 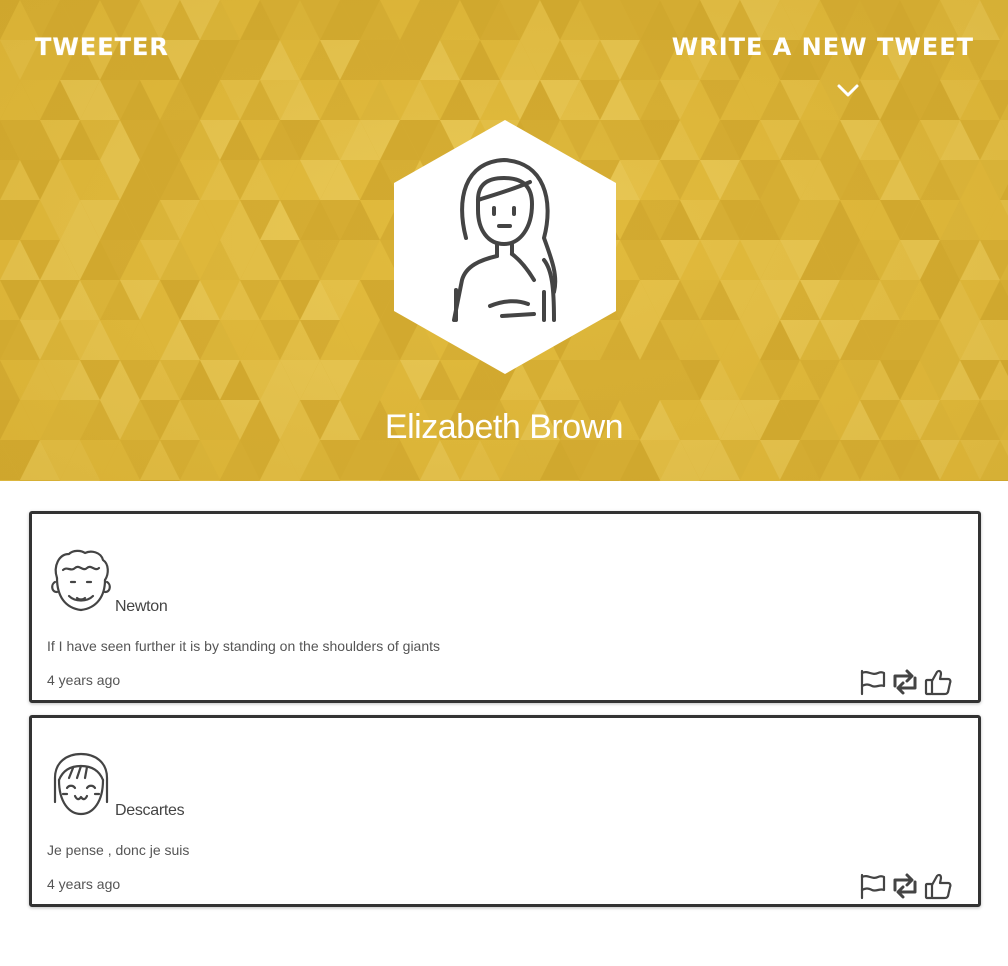 I want to click on tweet-author: Descartes, so click(x=150, y=811).